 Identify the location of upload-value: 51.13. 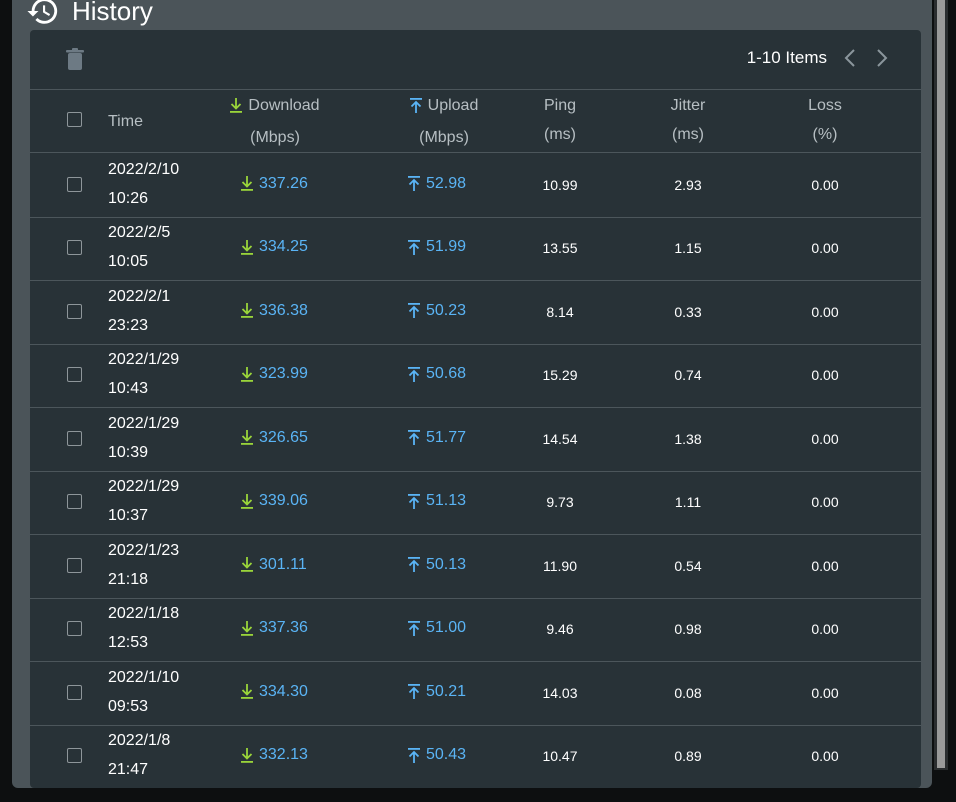
(437, 501).